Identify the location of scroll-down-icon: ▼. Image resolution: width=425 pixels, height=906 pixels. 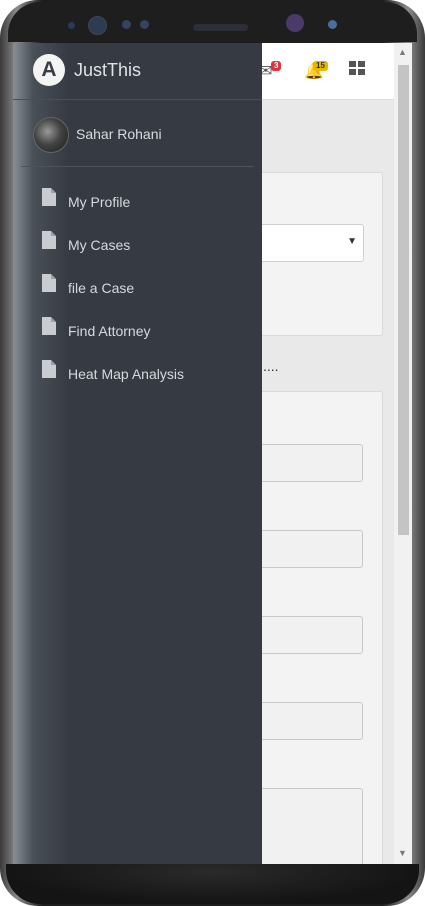
(402, 853).